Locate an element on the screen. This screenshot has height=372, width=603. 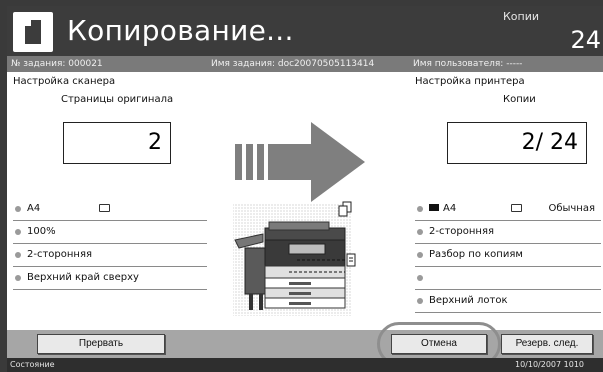
copy-document-icon is located at coordinates (33, 32).